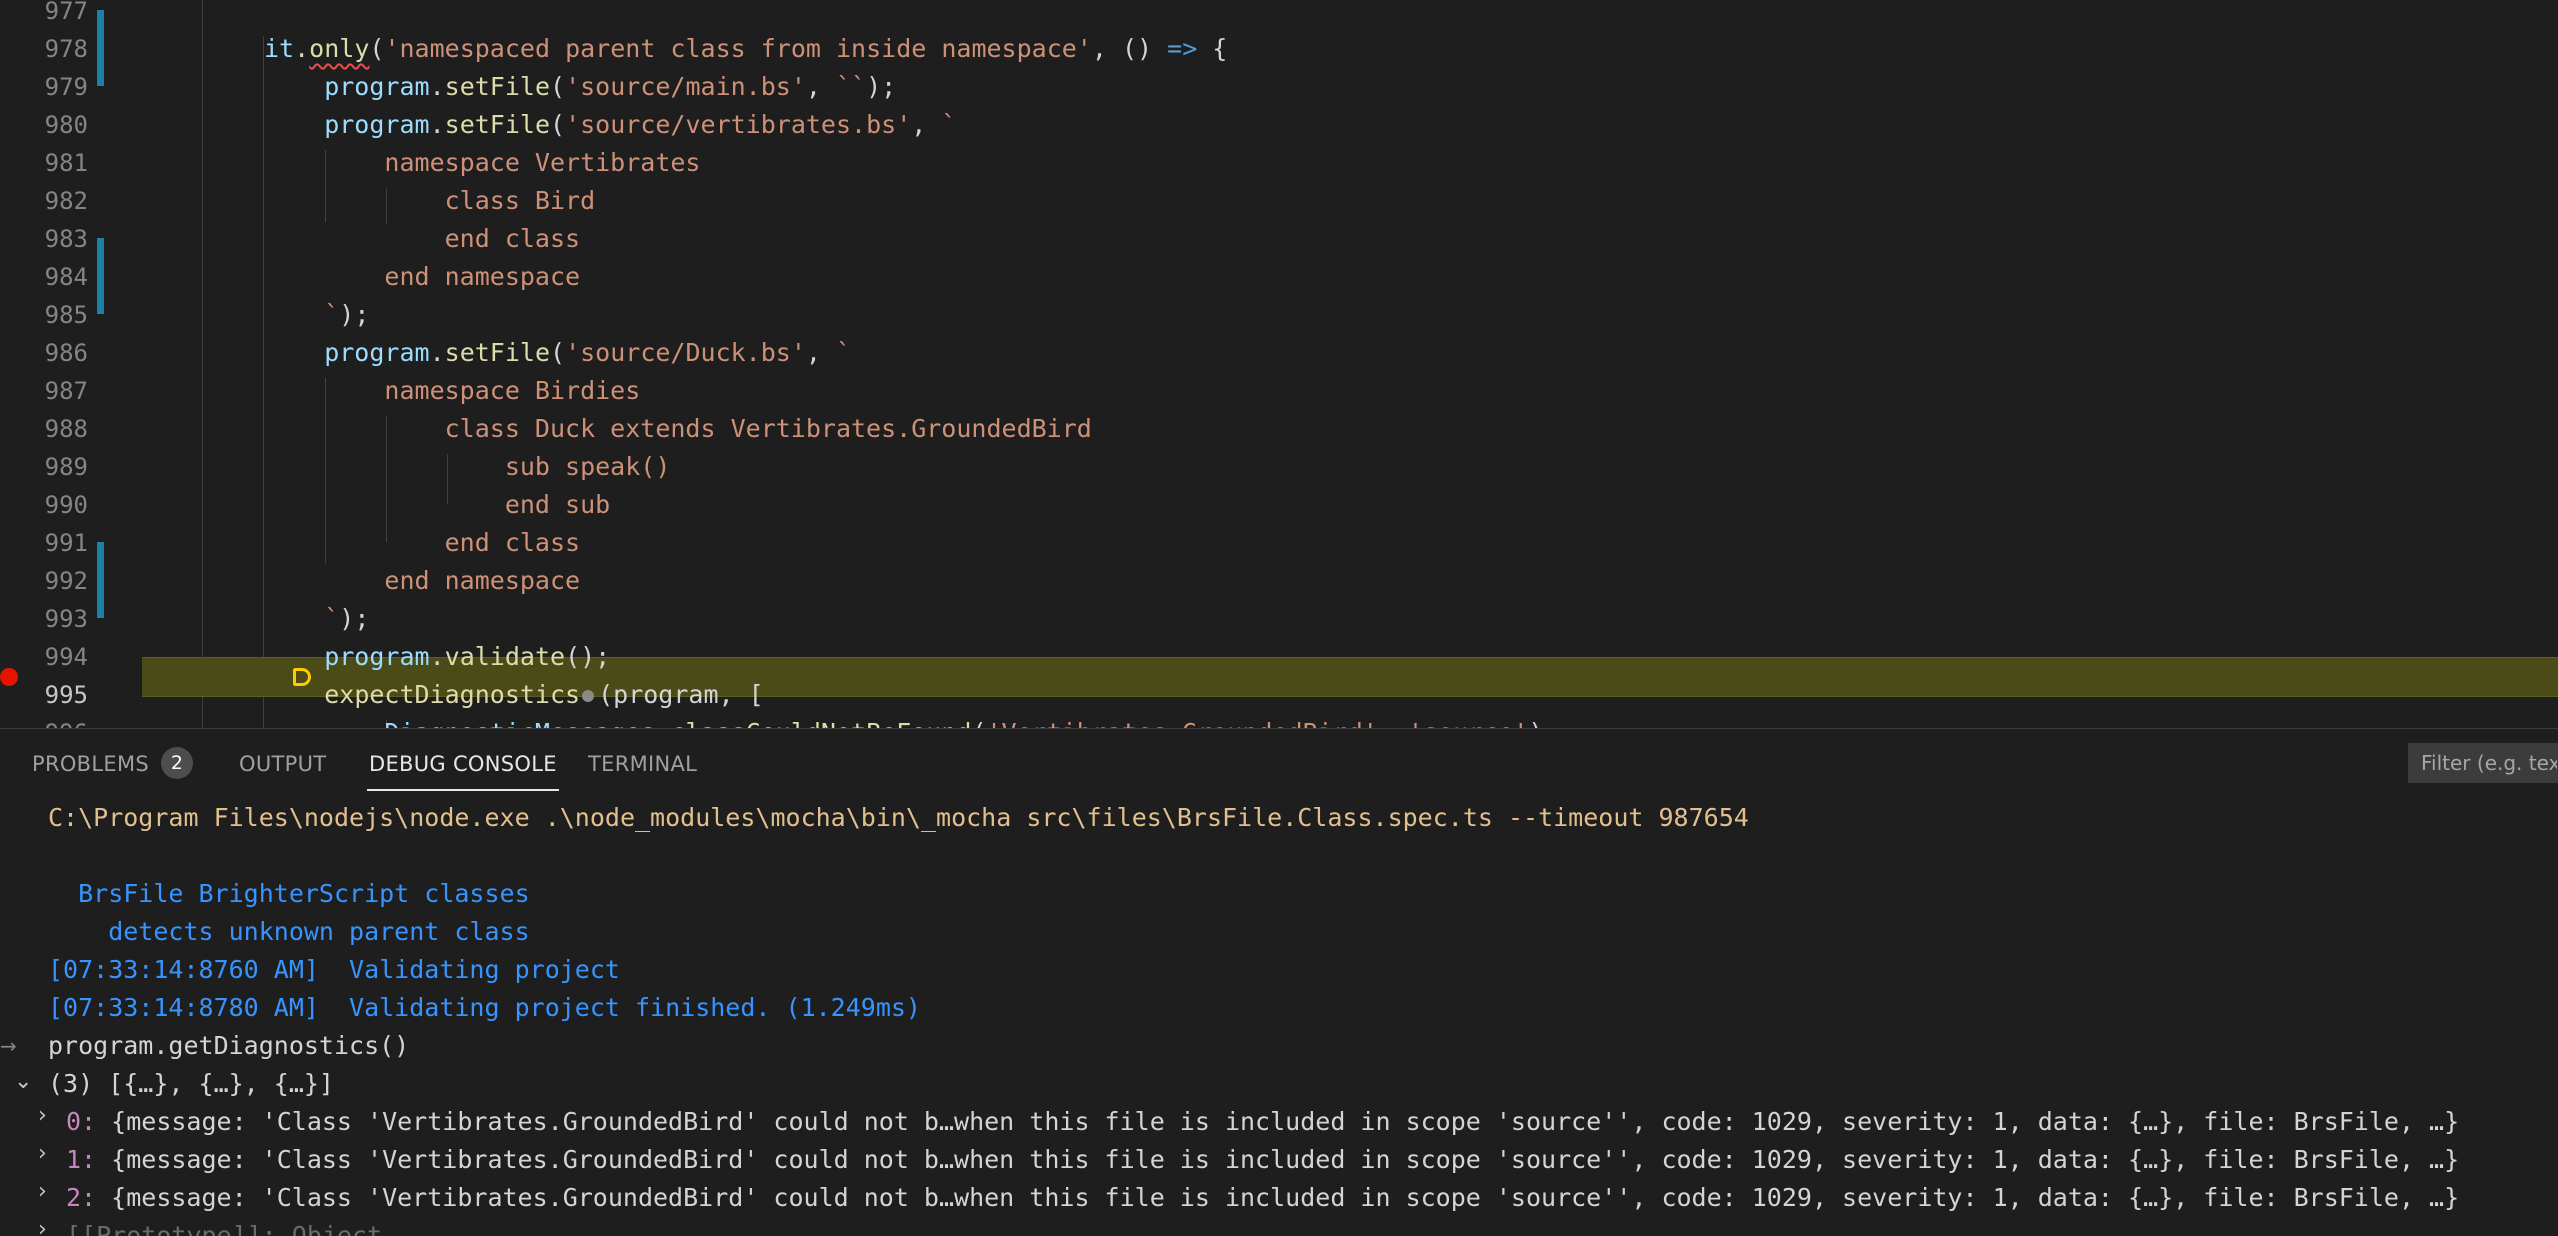 This screenshot has height=1236, width=2558. Describe the element at coordinates (1279, 163) in the screenshot. I see `code-line: 981 namespace Vertibrates` at that location.